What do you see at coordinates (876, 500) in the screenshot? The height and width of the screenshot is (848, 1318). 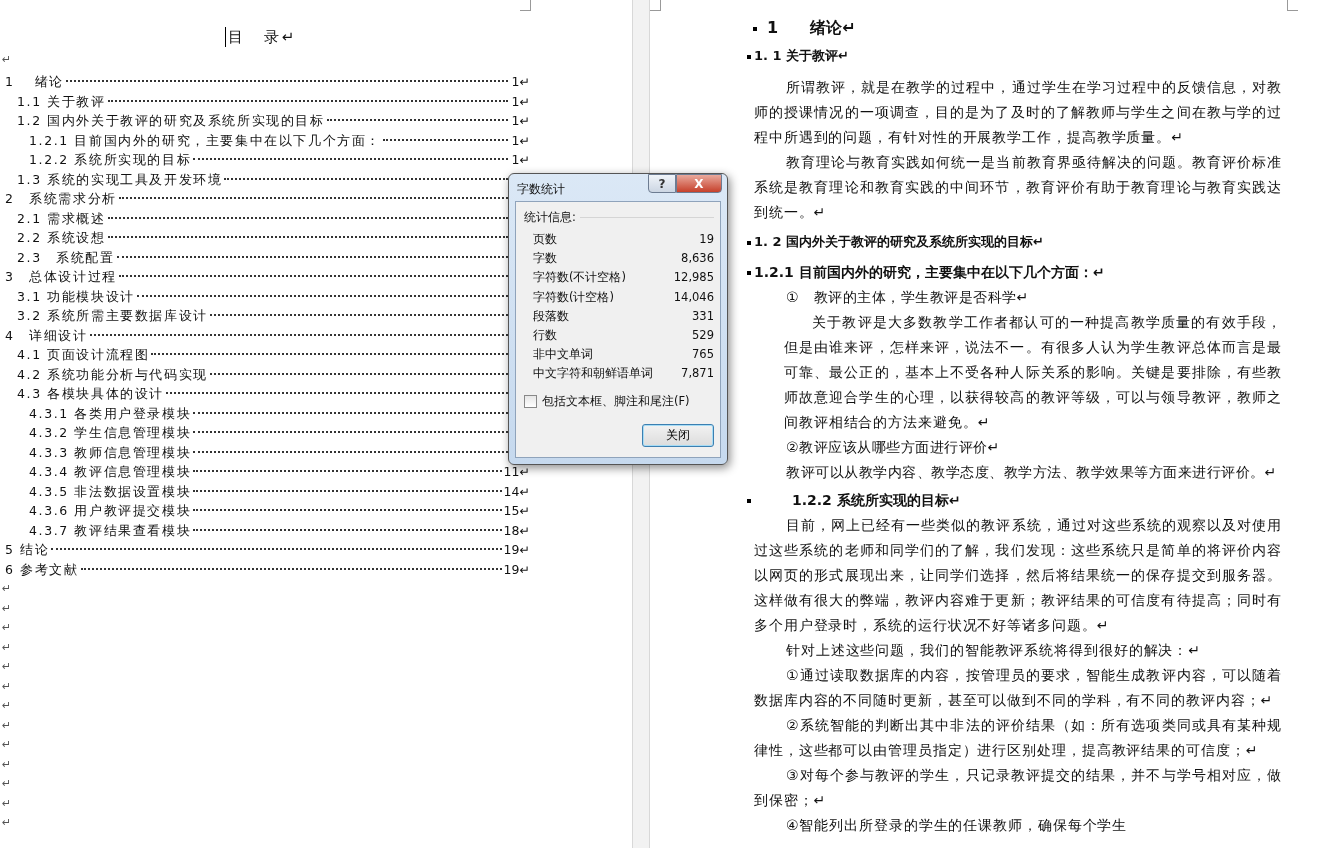 I see `section-heading: 1.2.2 系统所实现的目标↵` at bounding box center [876, 500].